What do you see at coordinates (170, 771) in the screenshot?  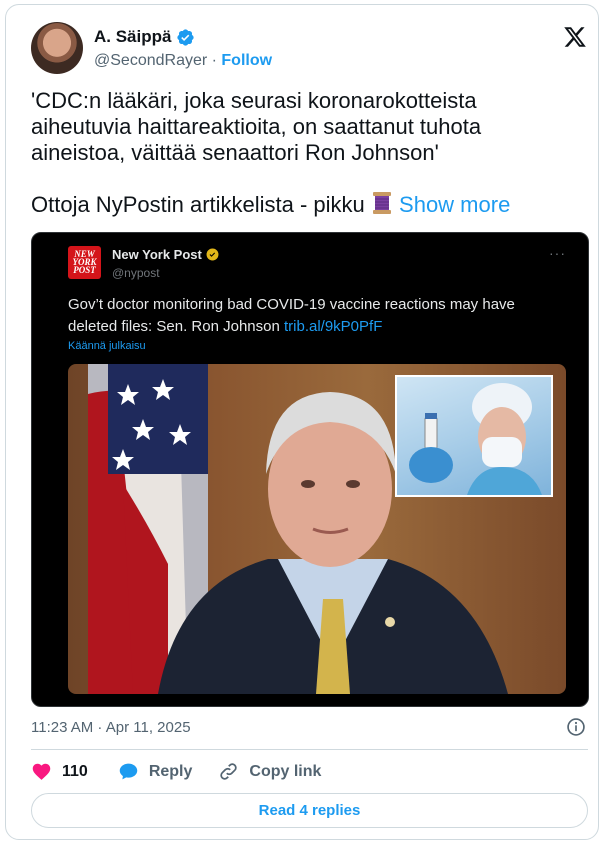 I see `reply-label: Reply` at bounding box center [170, 771].